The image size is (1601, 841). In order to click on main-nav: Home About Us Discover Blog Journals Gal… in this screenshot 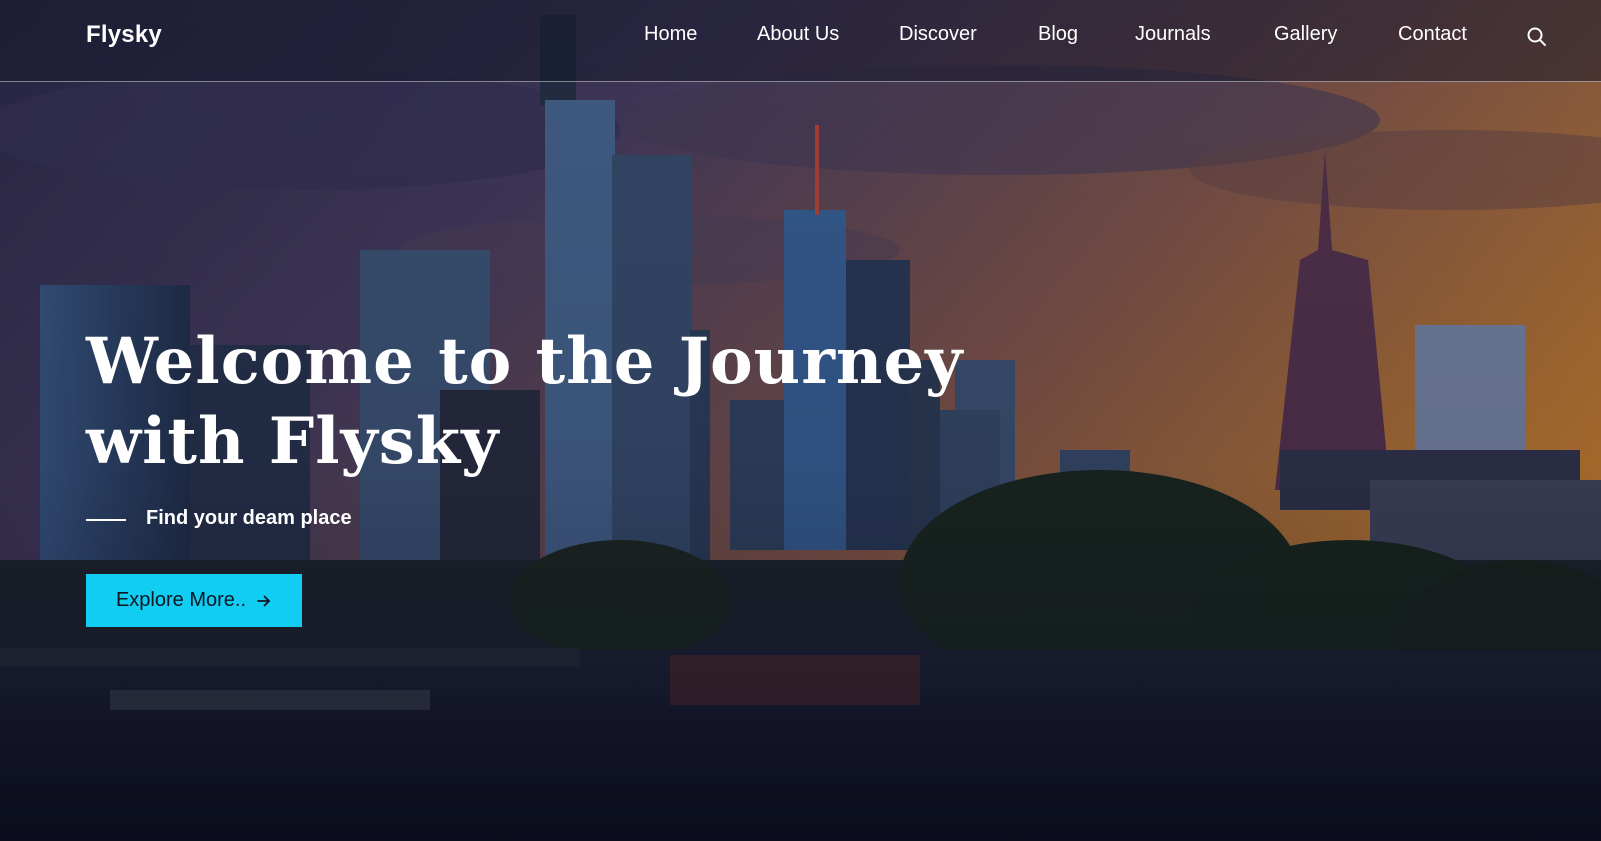, I will do `click(800, 38)`.